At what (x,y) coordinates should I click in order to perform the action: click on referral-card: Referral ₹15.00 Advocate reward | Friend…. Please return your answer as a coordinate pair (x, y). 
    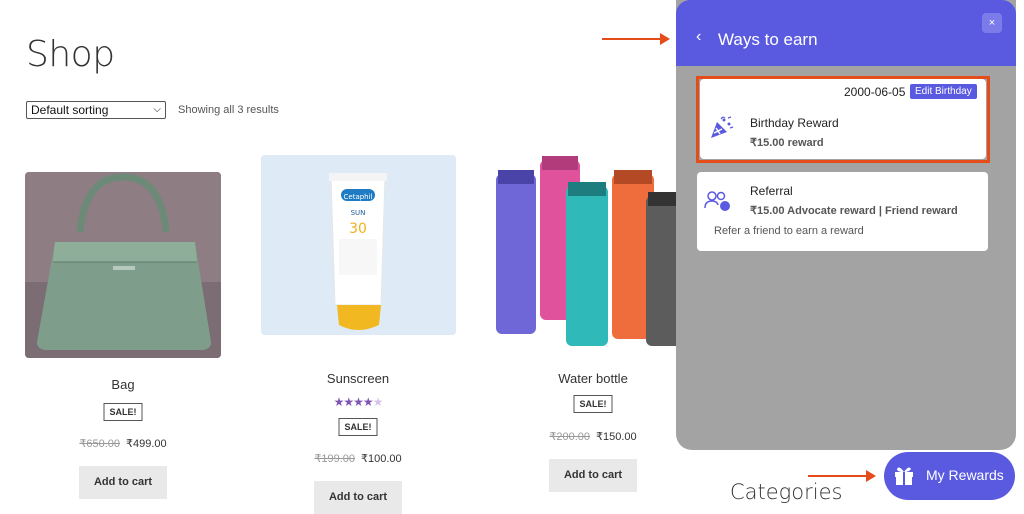
    Looking at the image, I should click on (842, 211).